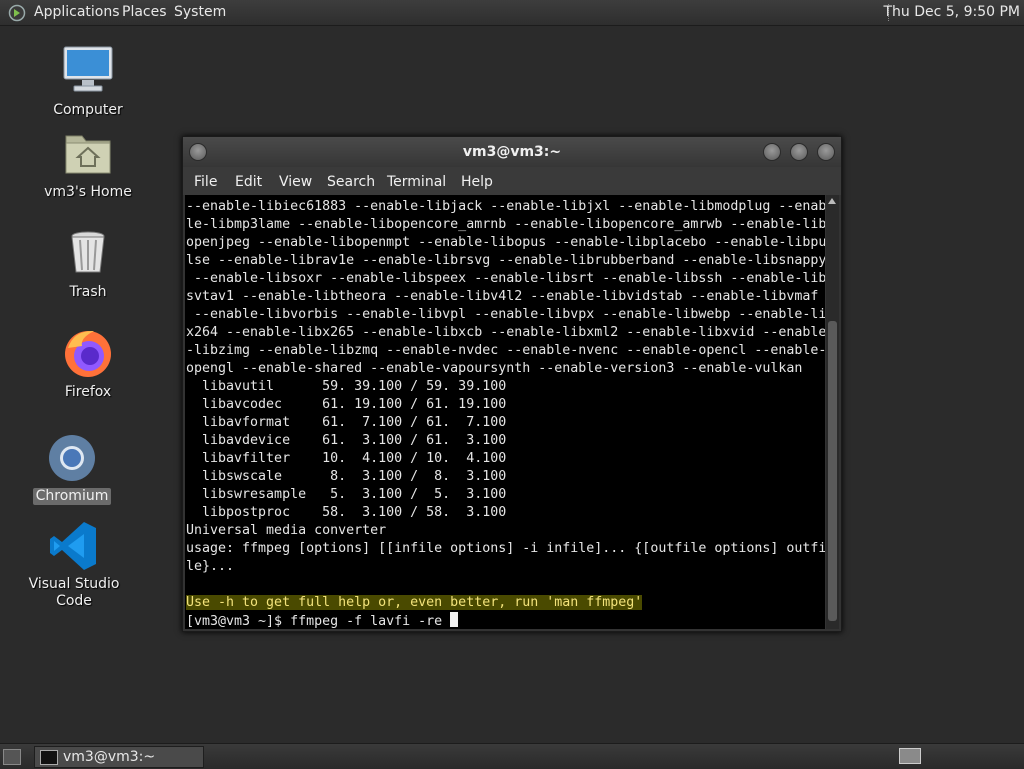 The width and height of the screenshot is (1024, 769). What do you see at coordinates (351, 182) in the screenshot?
I see `menu-search: Search` at bounding box center [351, 182].